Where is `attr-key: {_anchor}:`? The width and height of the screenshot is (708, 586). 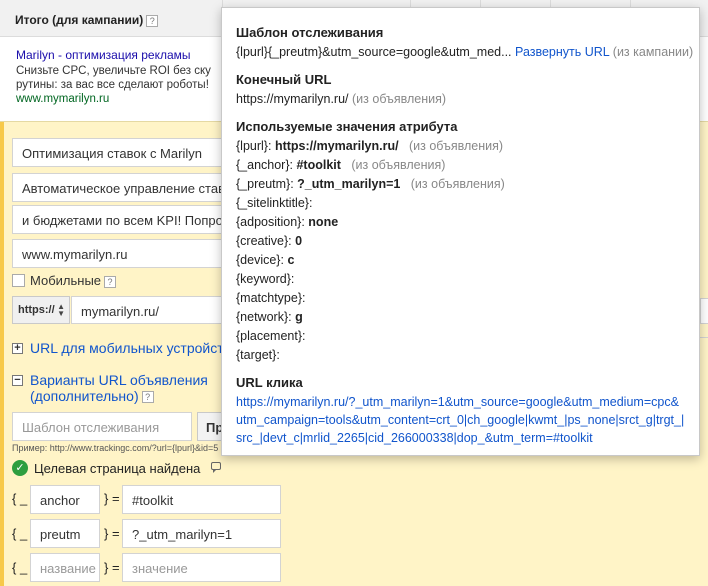
attr-key: {_anchor}: is located at coordinates (264, 165).